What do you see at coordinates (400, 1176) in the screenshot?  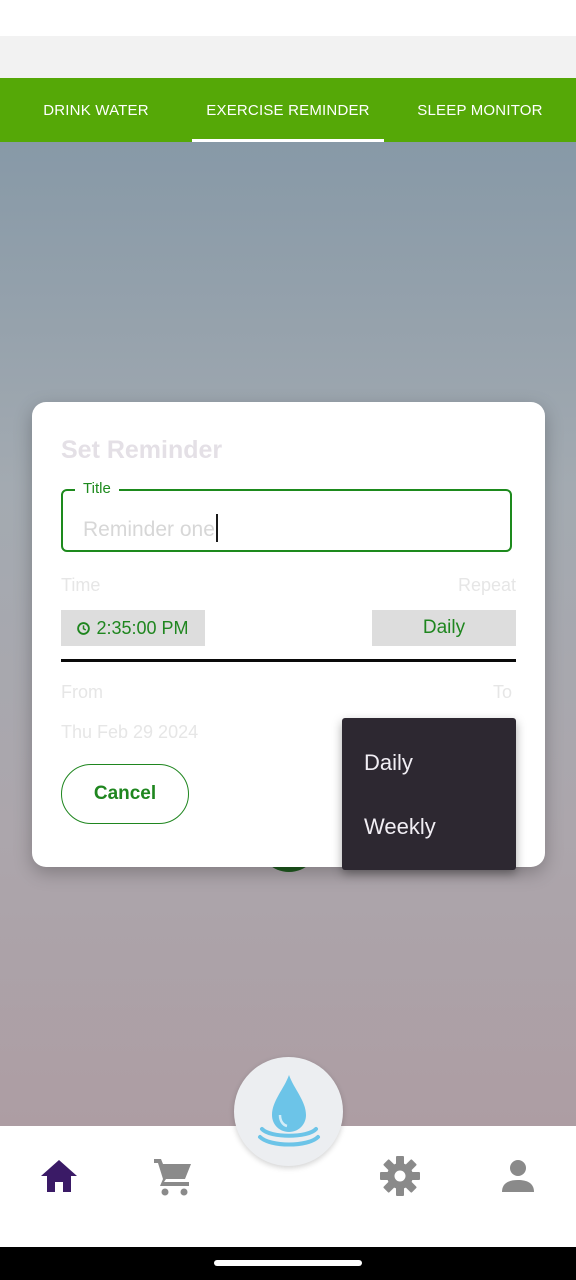 I see `gear-icon` at bounding box center [400, 1176].